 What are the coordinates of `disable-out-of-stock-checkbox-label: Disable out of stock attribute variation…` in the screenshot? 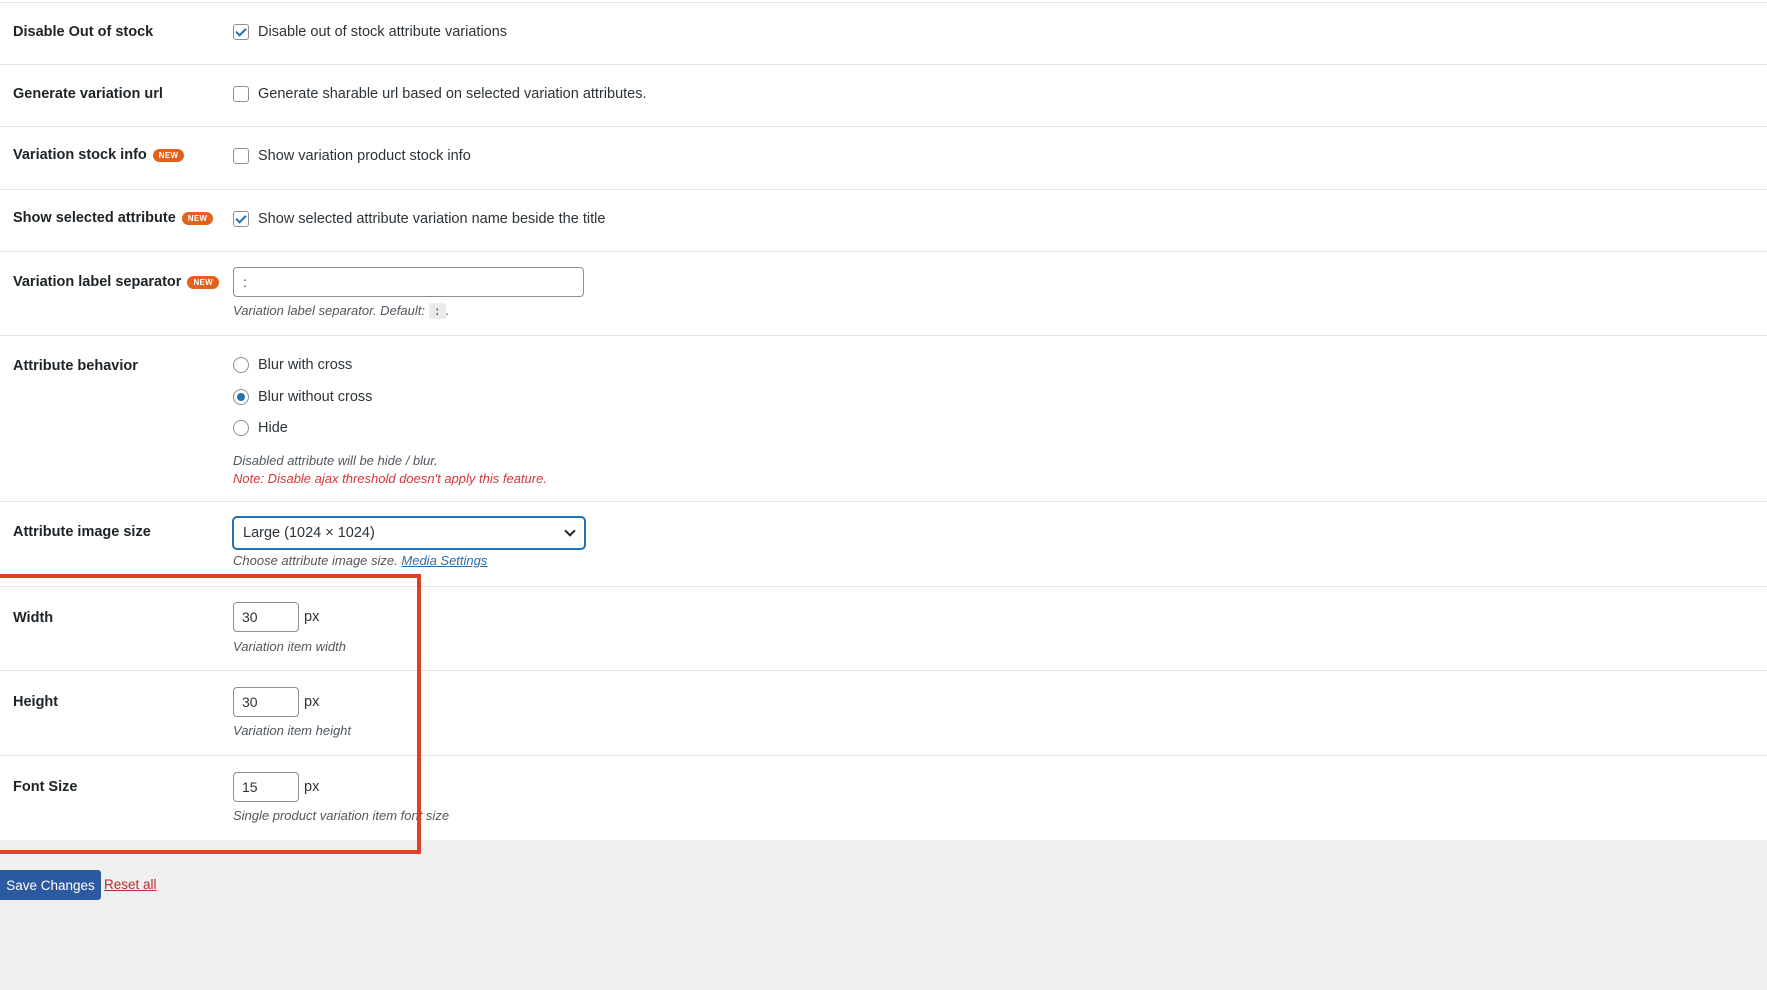 It's located at (382, 32).